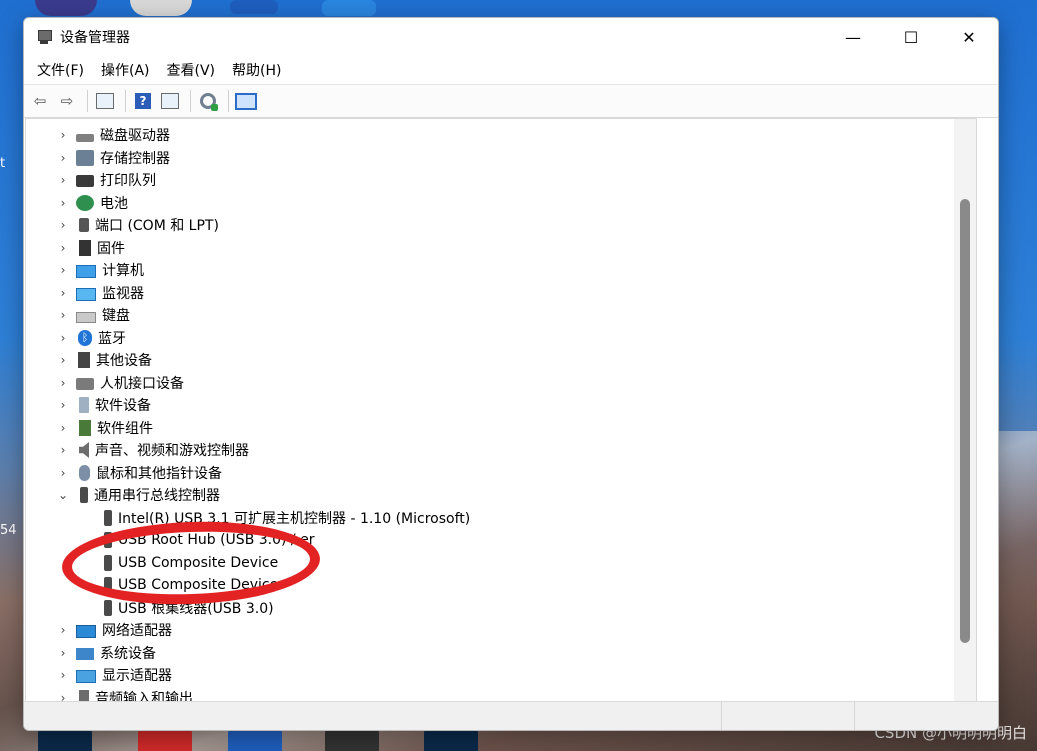 This screenshot has width=1037, height=751. What do you see at coordinates (114, 204) in the screenshot?
I see `tree-item-label: 电池` at bounding box center [114, 204].